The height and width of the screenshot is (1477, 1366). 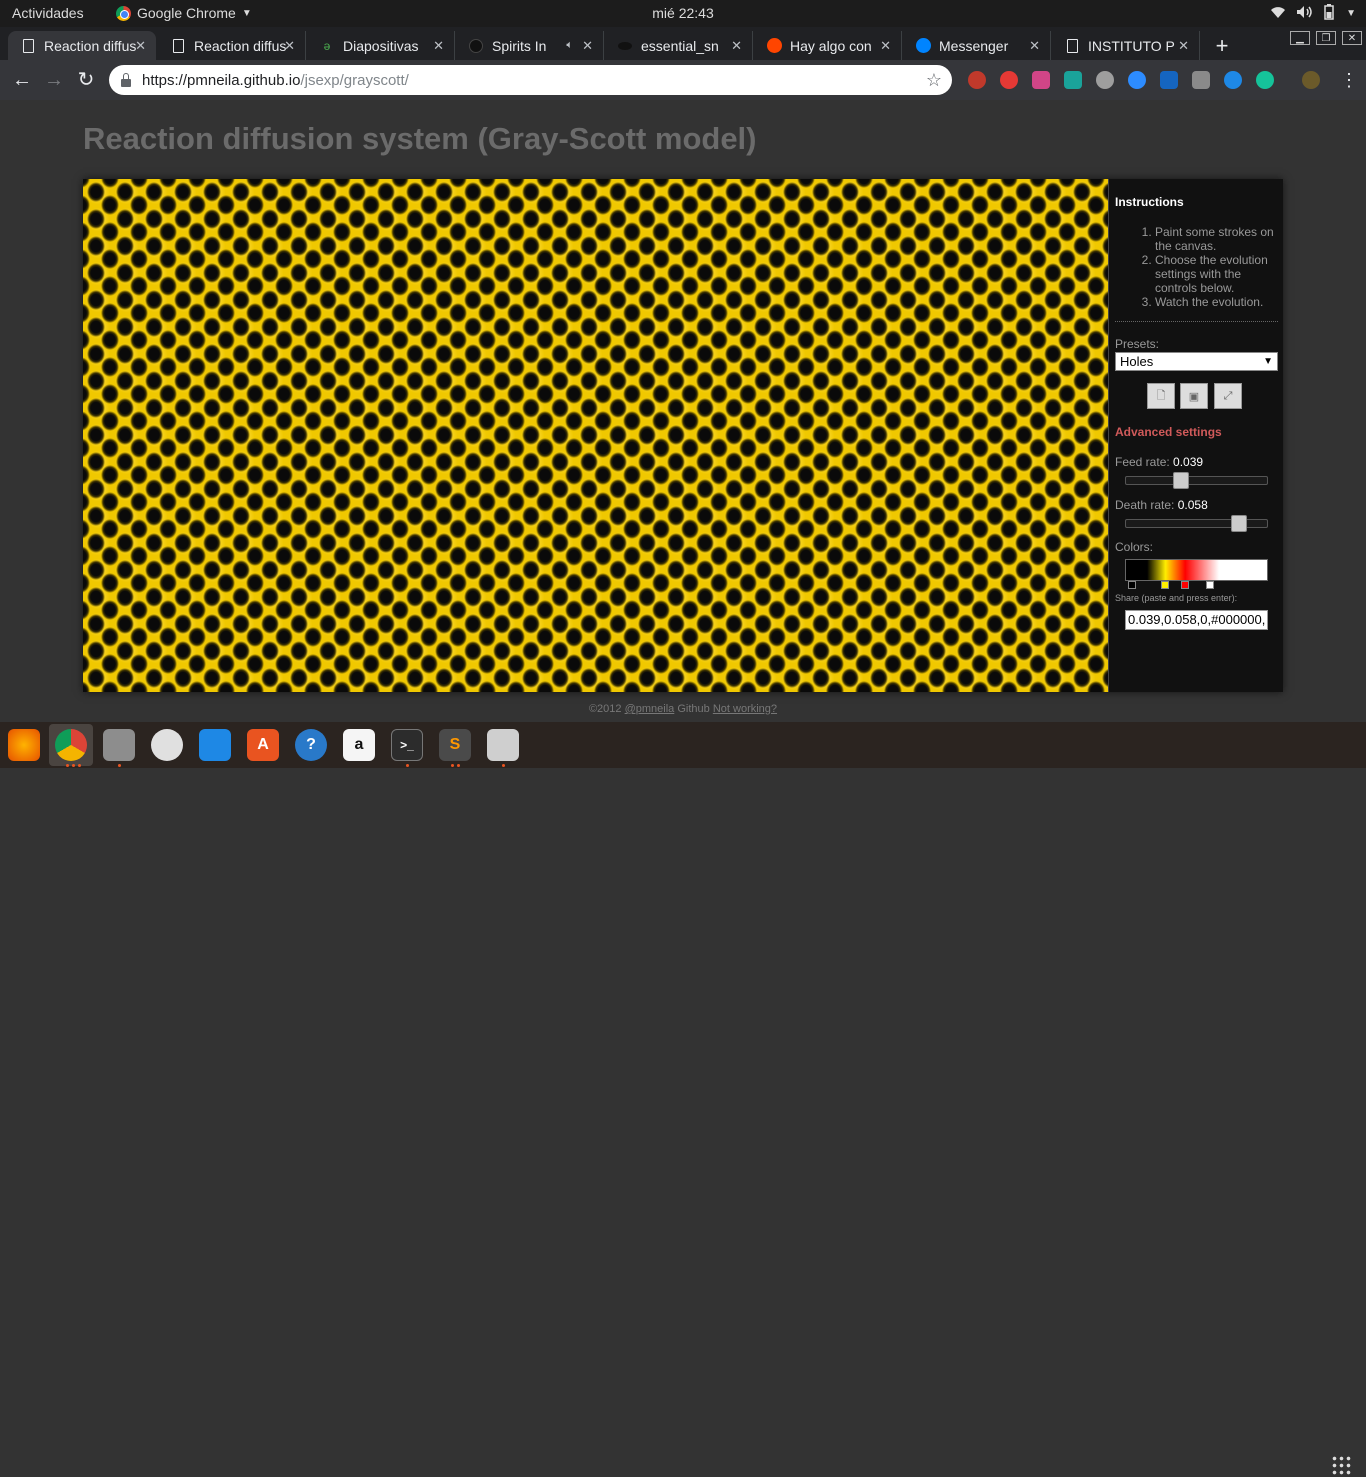 I want to click on share-input: 0.039,0.058,0,#000000,, so click(x=1196, y=620).